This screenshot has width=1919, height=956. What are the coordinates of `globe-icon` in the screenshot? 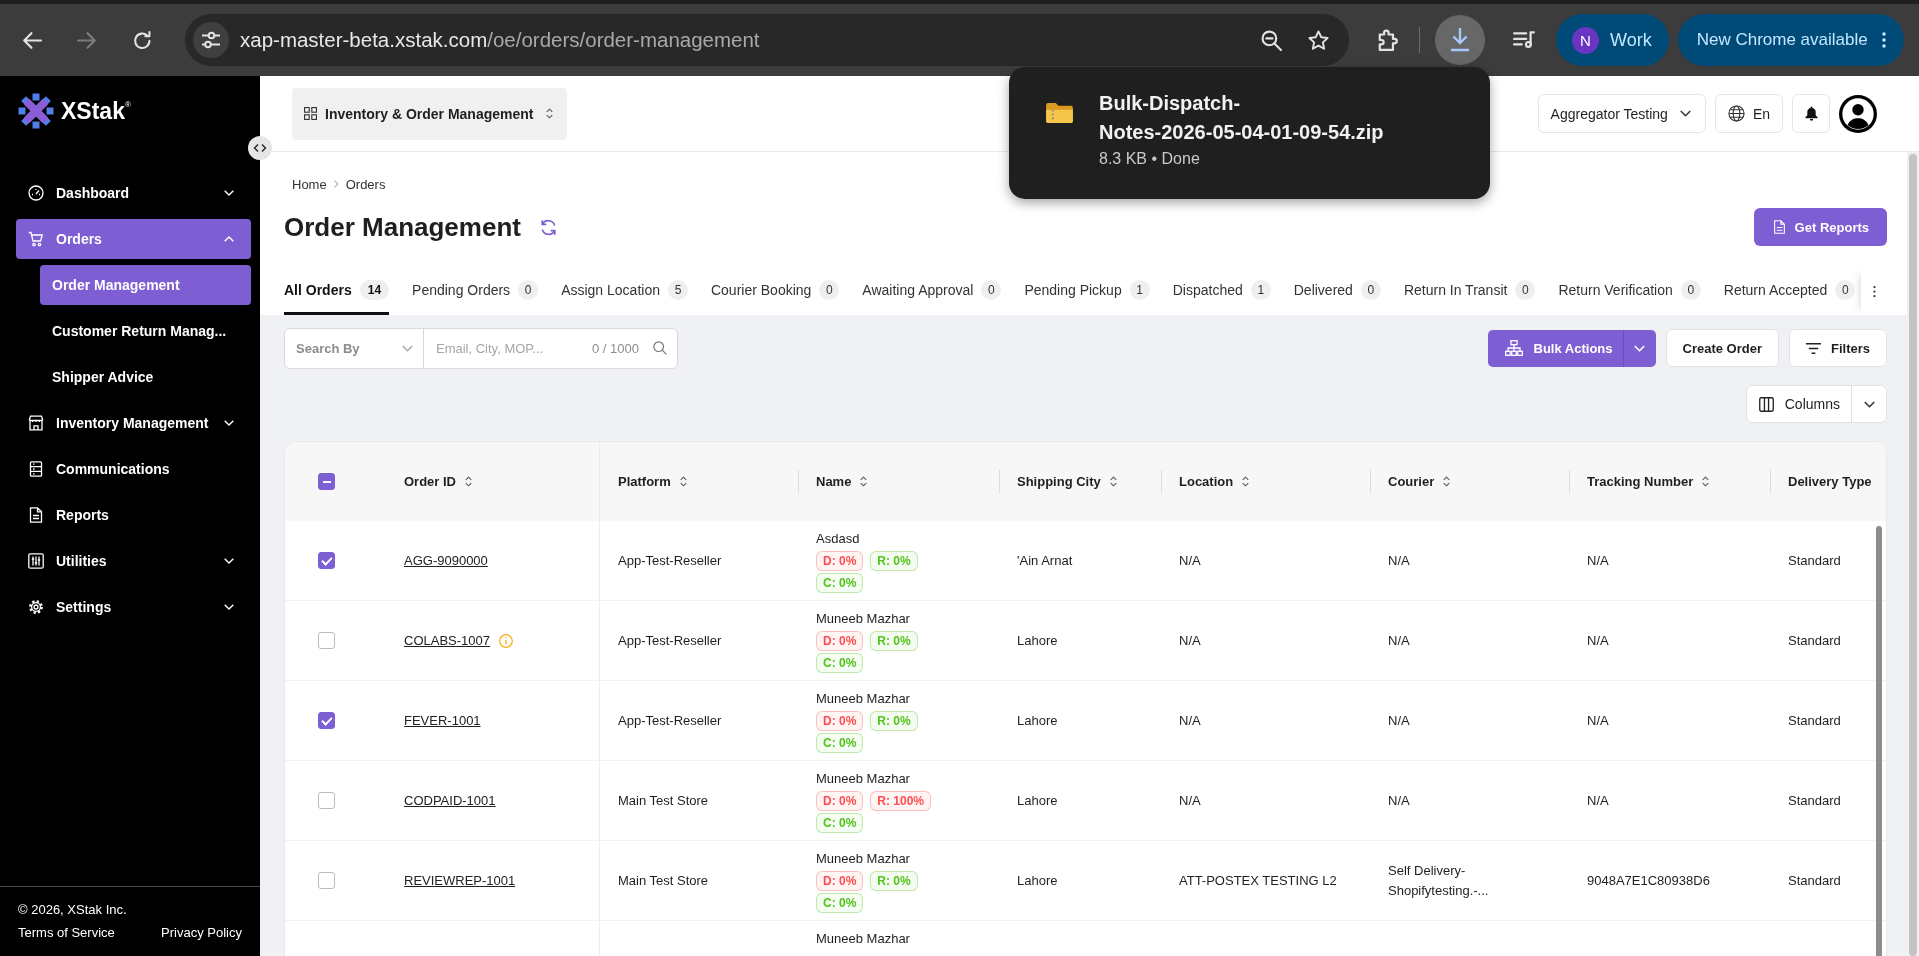 It's located at (1736, 113).